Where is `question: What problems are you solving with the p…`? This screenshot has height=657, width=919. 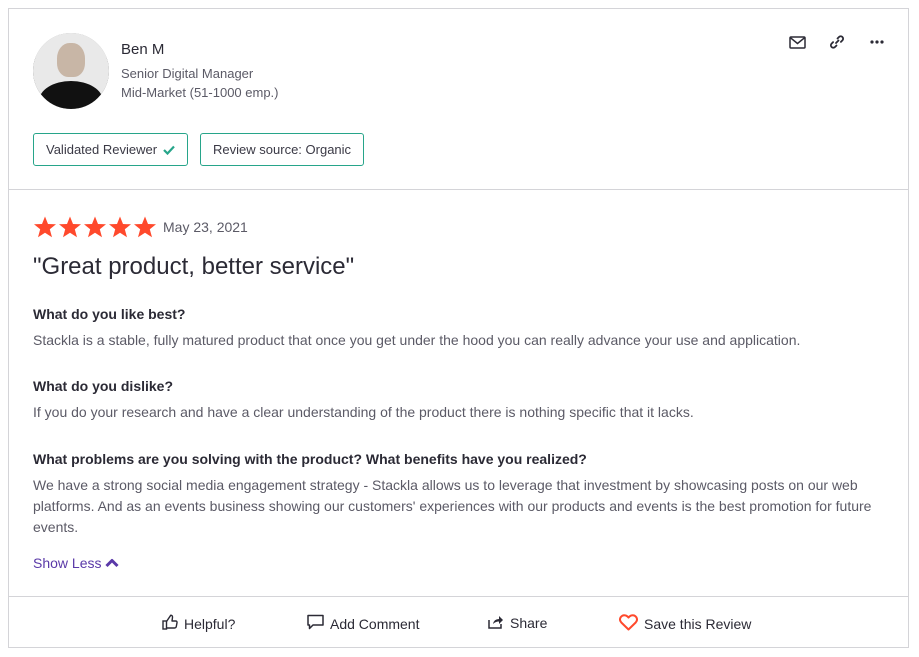 question: What problems are you solving with the p… is located at coordinates (310, 459).